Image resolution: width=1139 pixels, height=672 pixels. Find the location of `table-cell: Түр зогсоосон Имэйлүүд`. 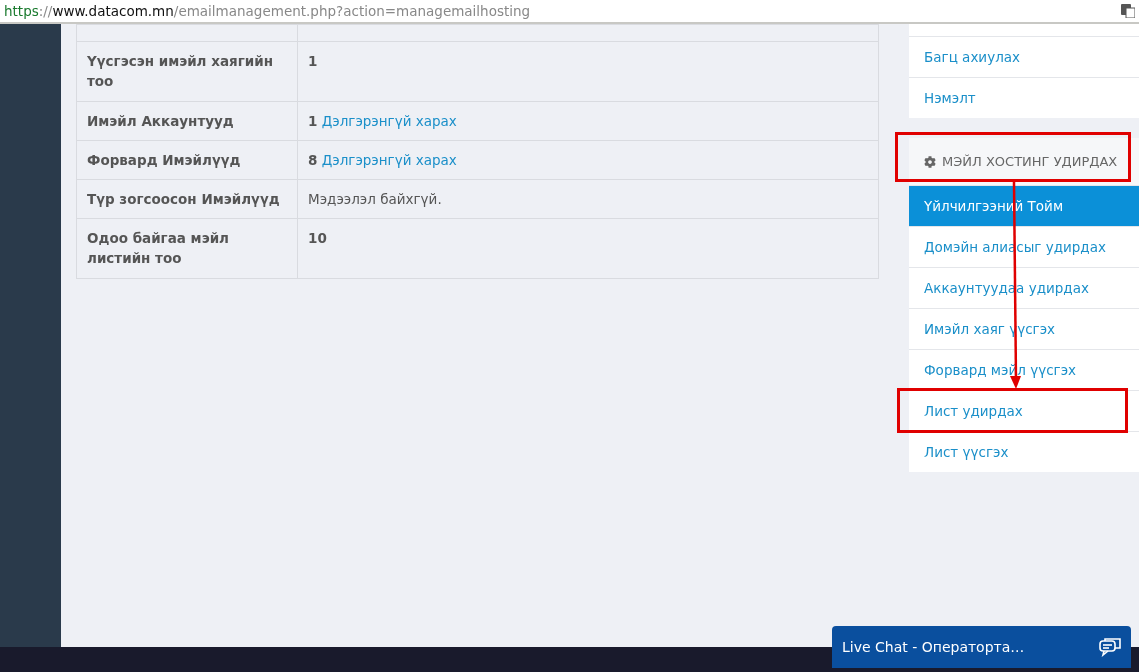

table-cell: Түр зогсоосон Имэйлүүд is located at coordinates (187, 198).